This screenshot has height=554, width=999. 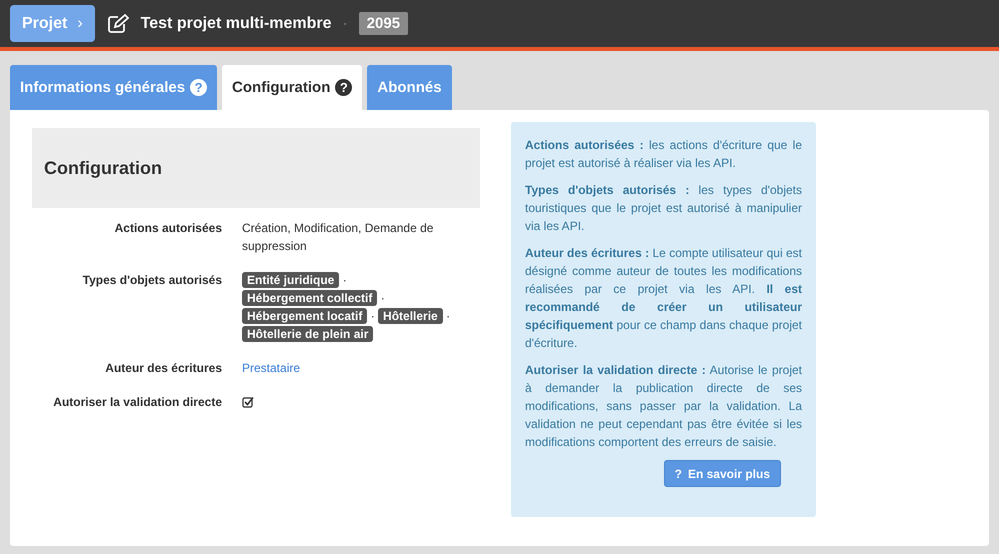 I want to click on section-title: Configuration, so click(x=256, y=168).